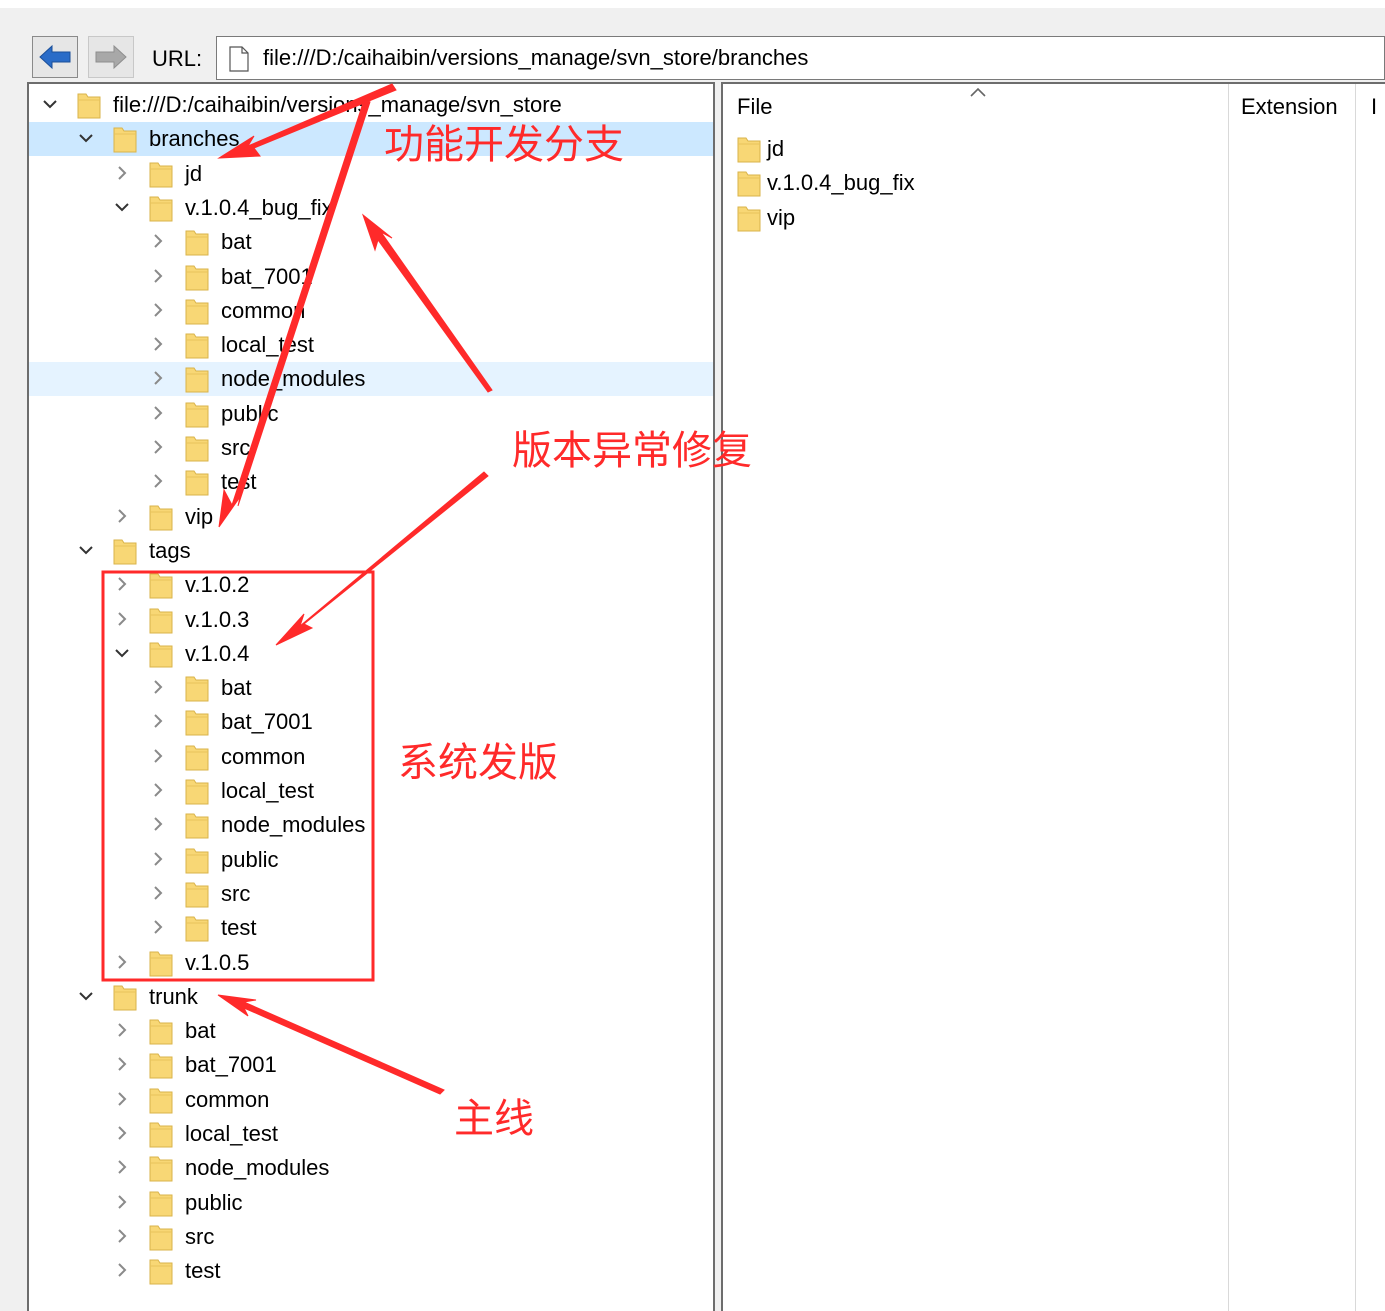  Describe the element at coordinates (55, 57) in the screenshot. I see `back-button` at that location.